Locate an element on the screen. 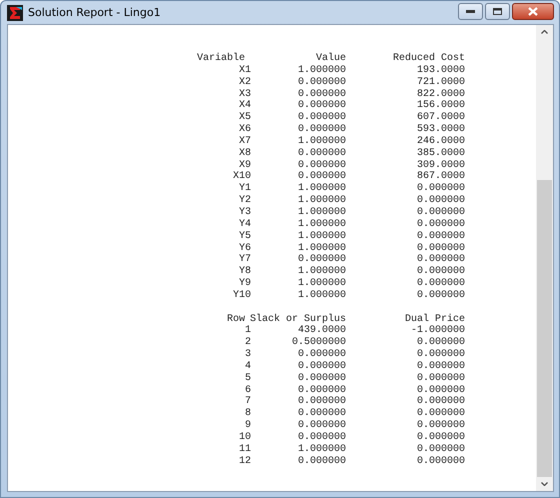 The image size is (560, 498). table-cell-text: Y1 is located at coordinates (244, 189).